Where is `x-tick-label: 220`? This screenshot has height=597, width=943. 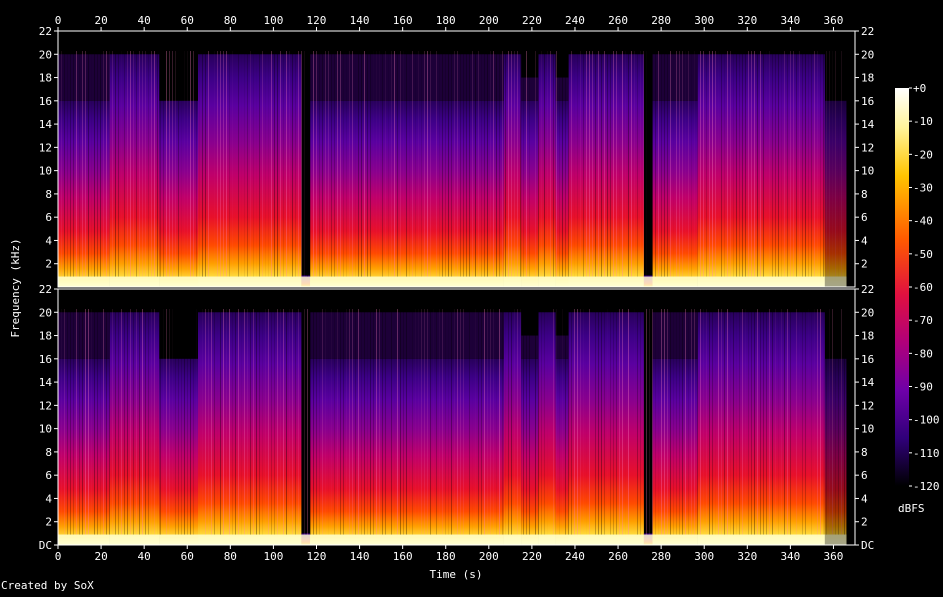 x-tick-label: 220 is located at coordinates (532, 556).